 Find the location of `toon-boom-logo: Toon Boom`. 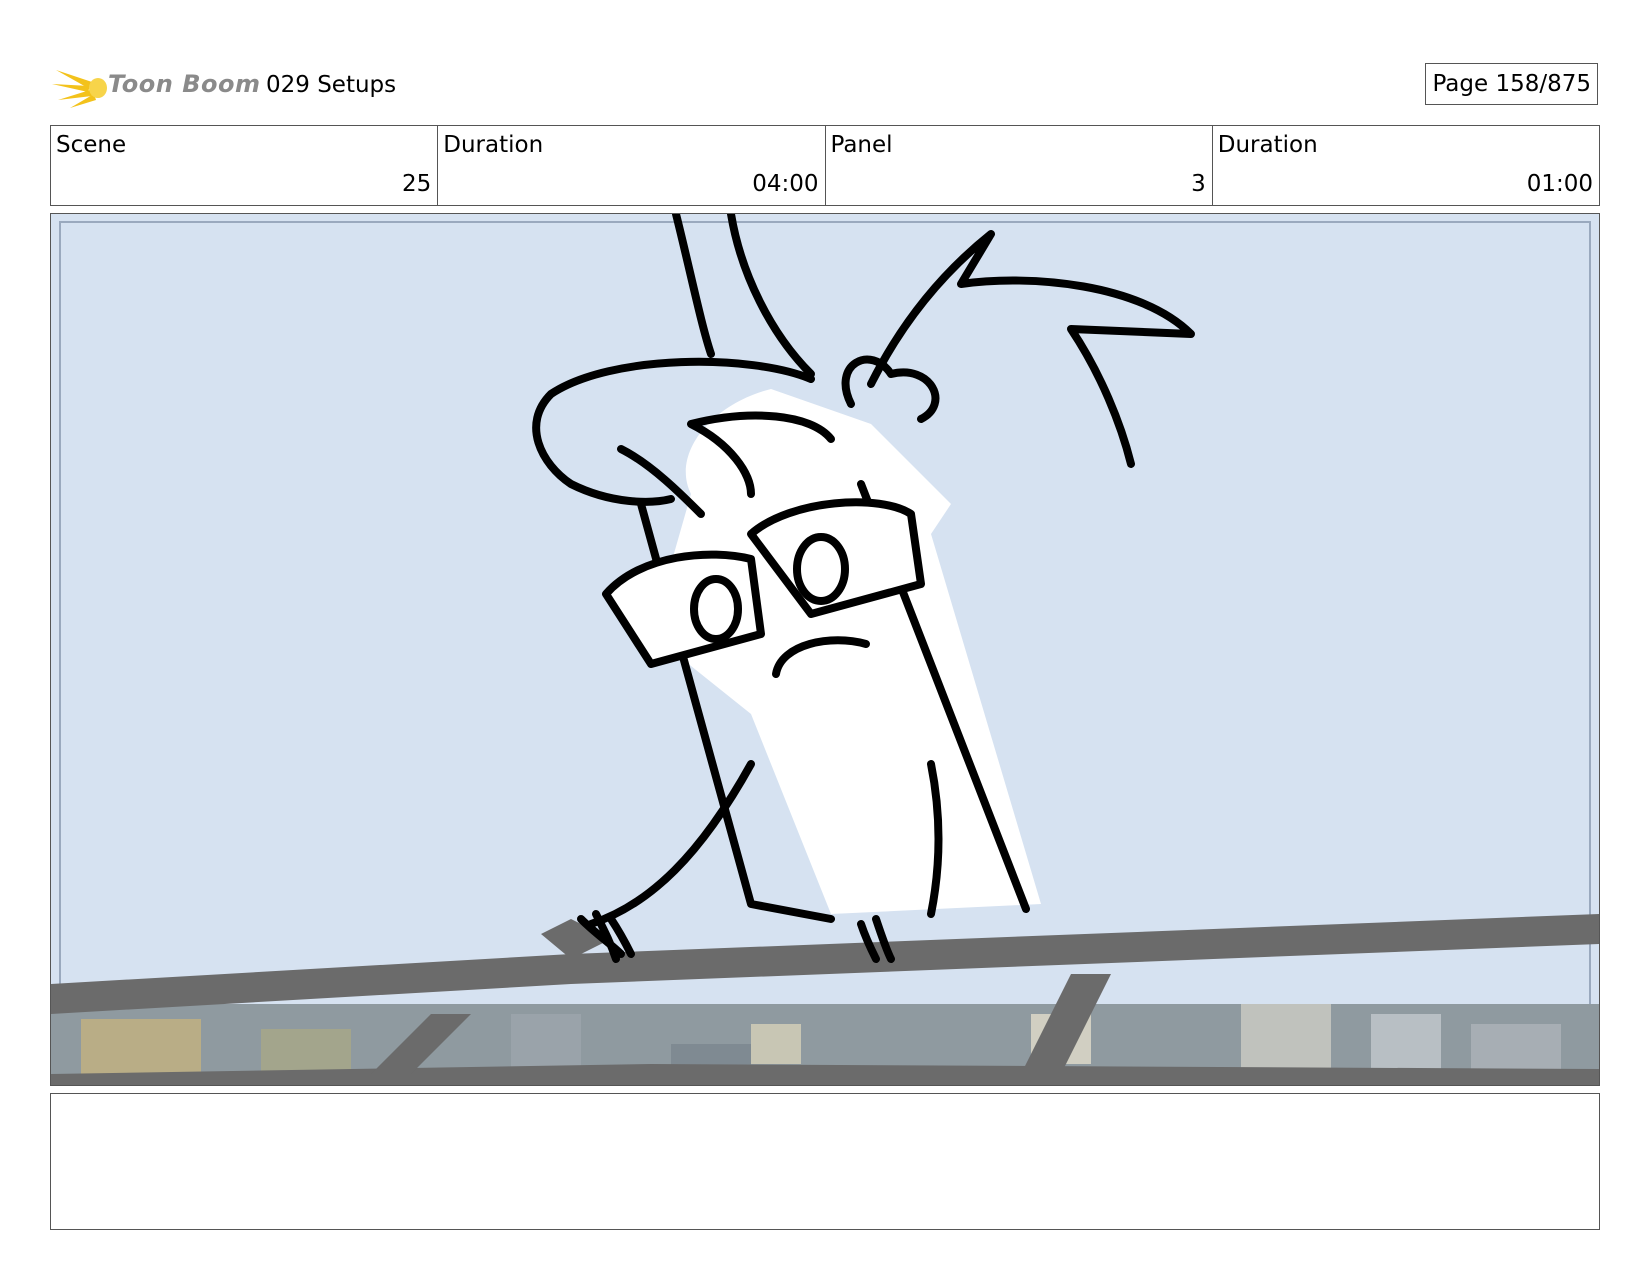

toon-boom-logo: Toon Boom is located at coordinates (157, 86).